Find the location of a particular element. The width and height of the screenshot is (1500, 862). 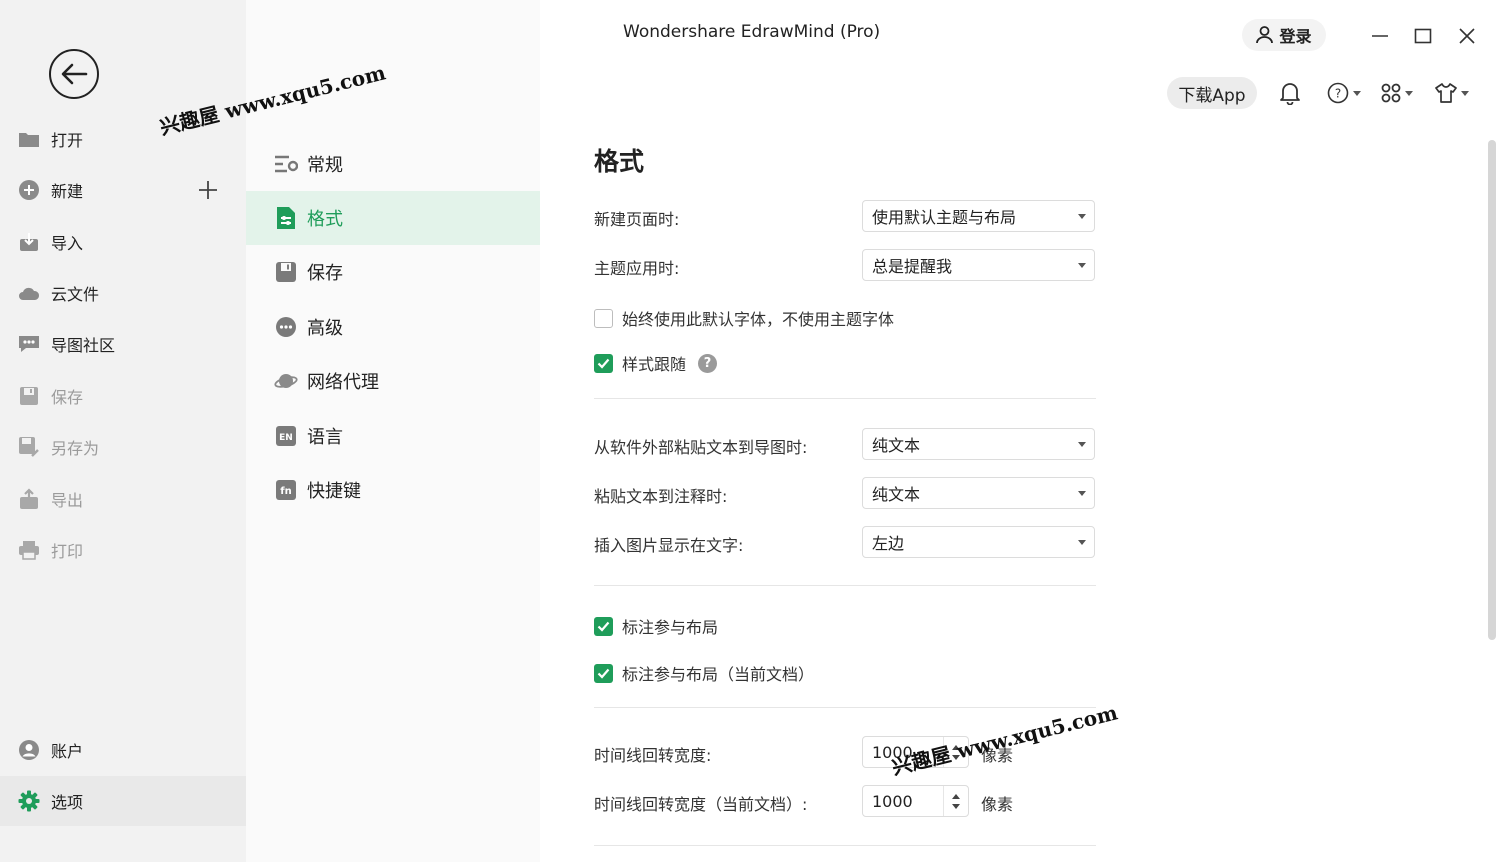

always-default-font-option: 始终使用此默认字体，不使用主题字体 is located at coordinates (744, 318).